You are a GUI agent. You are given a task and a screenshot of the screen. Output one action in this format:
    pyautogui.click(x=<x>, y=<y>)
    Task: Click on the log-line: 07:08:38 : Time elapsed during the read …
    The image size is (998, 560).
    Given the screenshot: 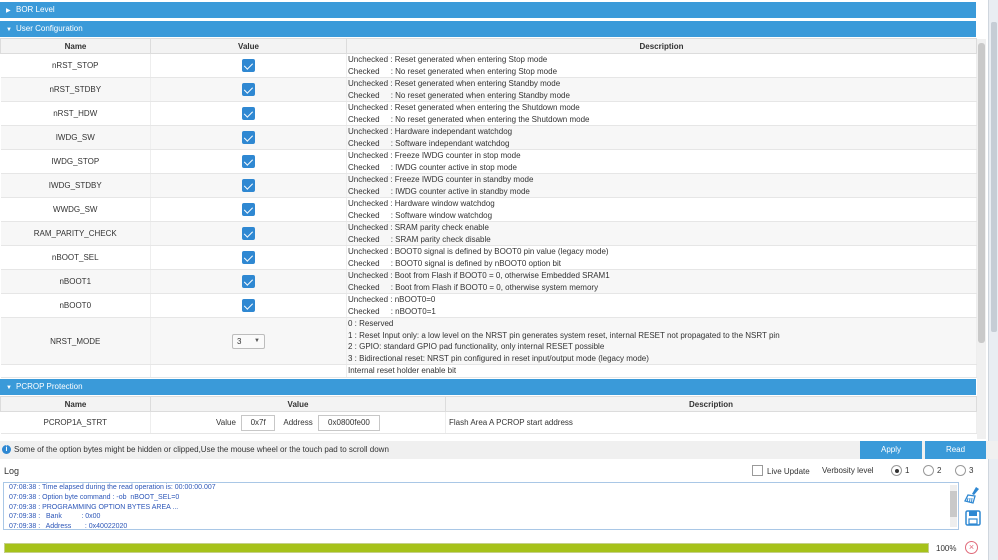 What is the action you would take?
    pyautogui.click(x=112, y=487)
    